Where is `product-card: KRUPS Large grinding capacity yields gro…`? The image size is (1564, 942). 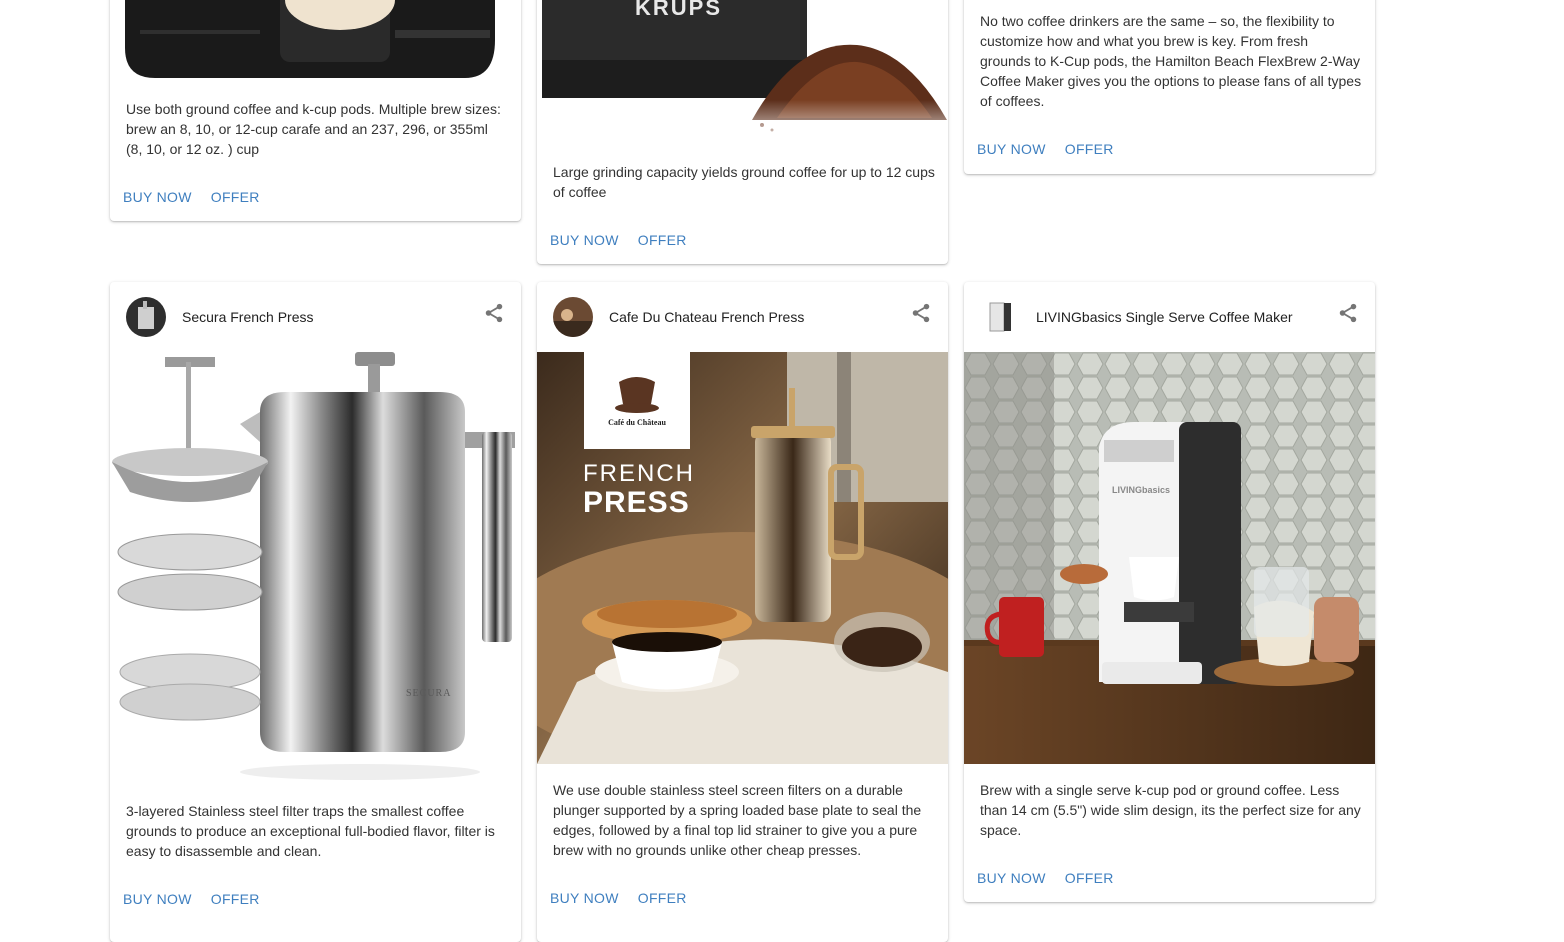 product-card: KRUPS Large grinding capacity yields gro… is located at coordinates (742, 132).